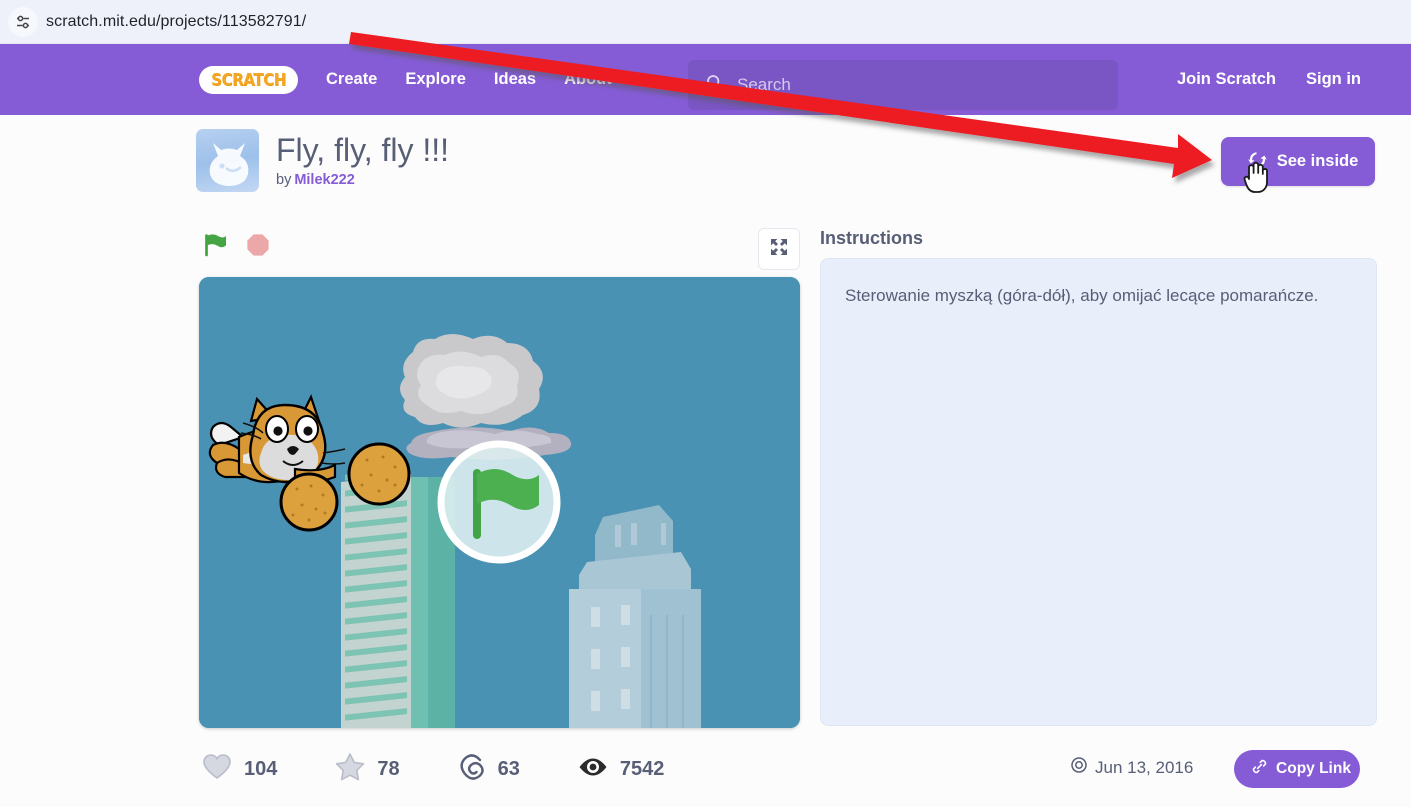  Describe the element at coordinates (588, 79) in the screenshot. I see `nav-link-about: About` at that location.